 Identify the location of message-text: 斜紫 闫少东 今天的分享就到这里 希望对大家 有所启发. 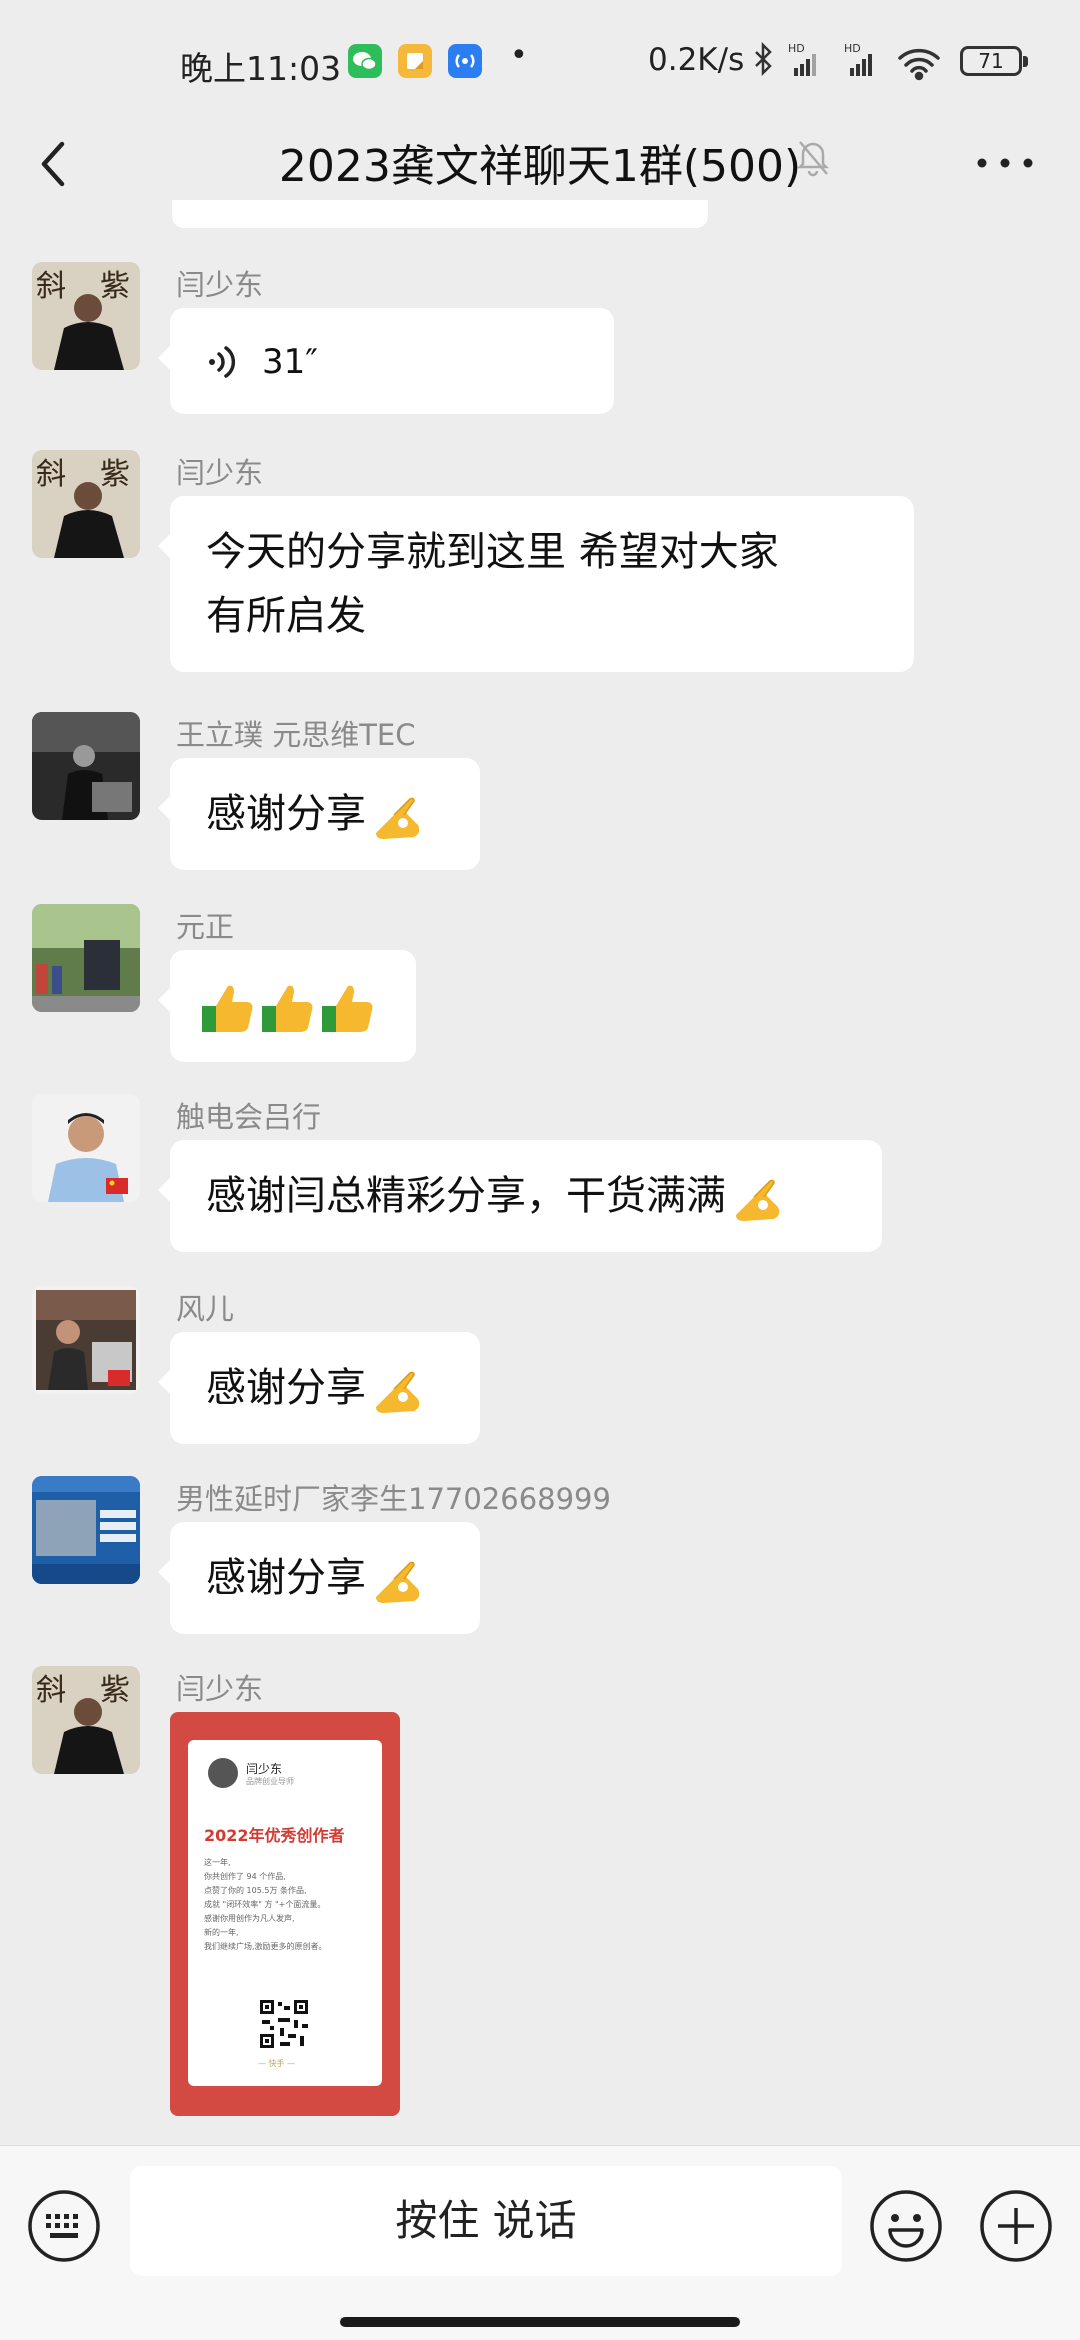
(540, 570).